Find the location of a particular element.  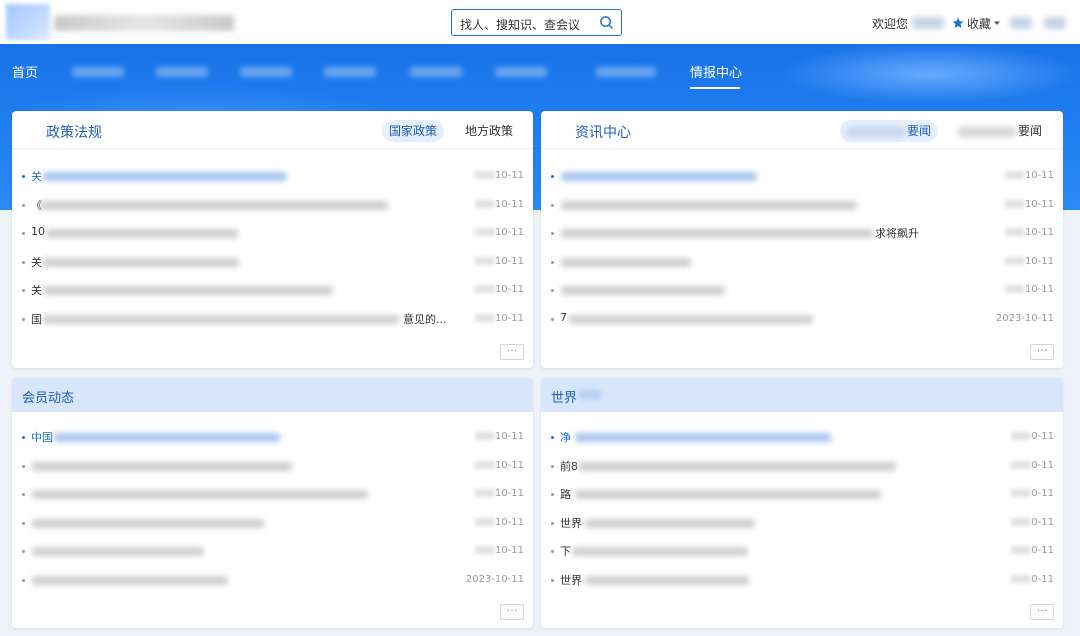

username-blurred is located at coordinates (927, 23).